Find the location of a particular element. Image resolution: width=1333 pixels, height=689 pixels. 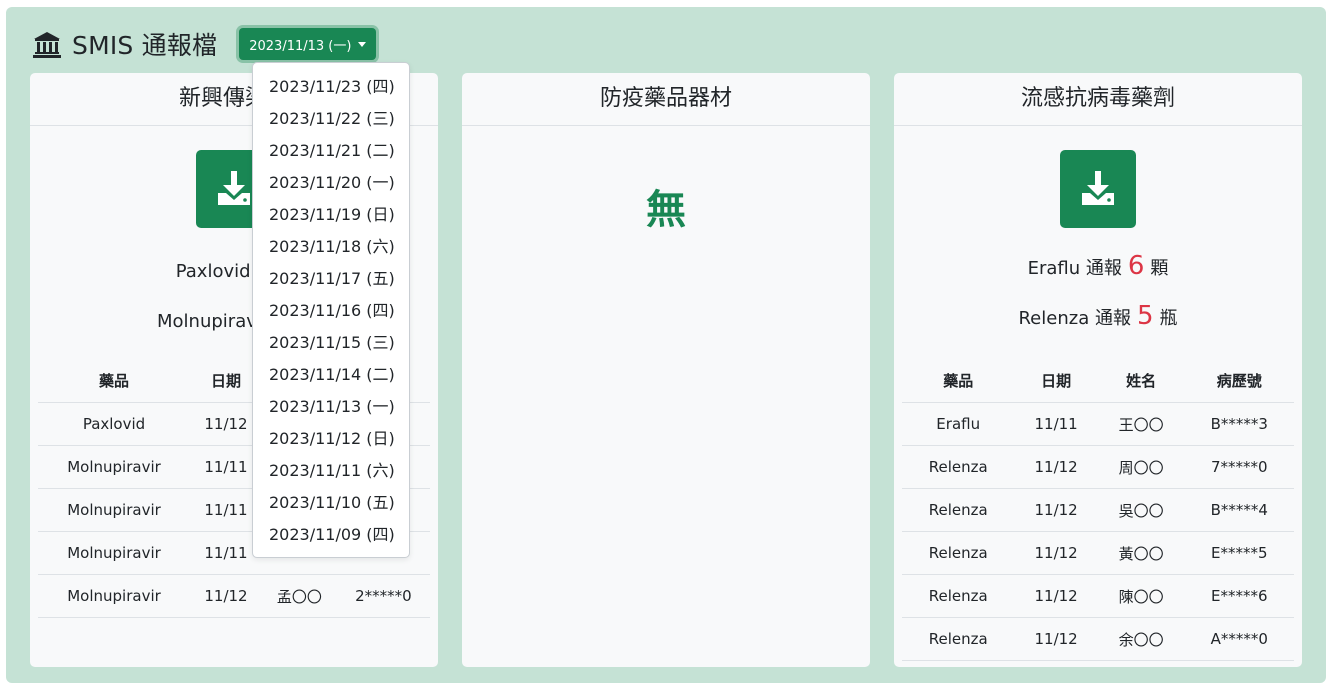

date-option: 2023/11/20 (一) is located at coordinates (331, 183).